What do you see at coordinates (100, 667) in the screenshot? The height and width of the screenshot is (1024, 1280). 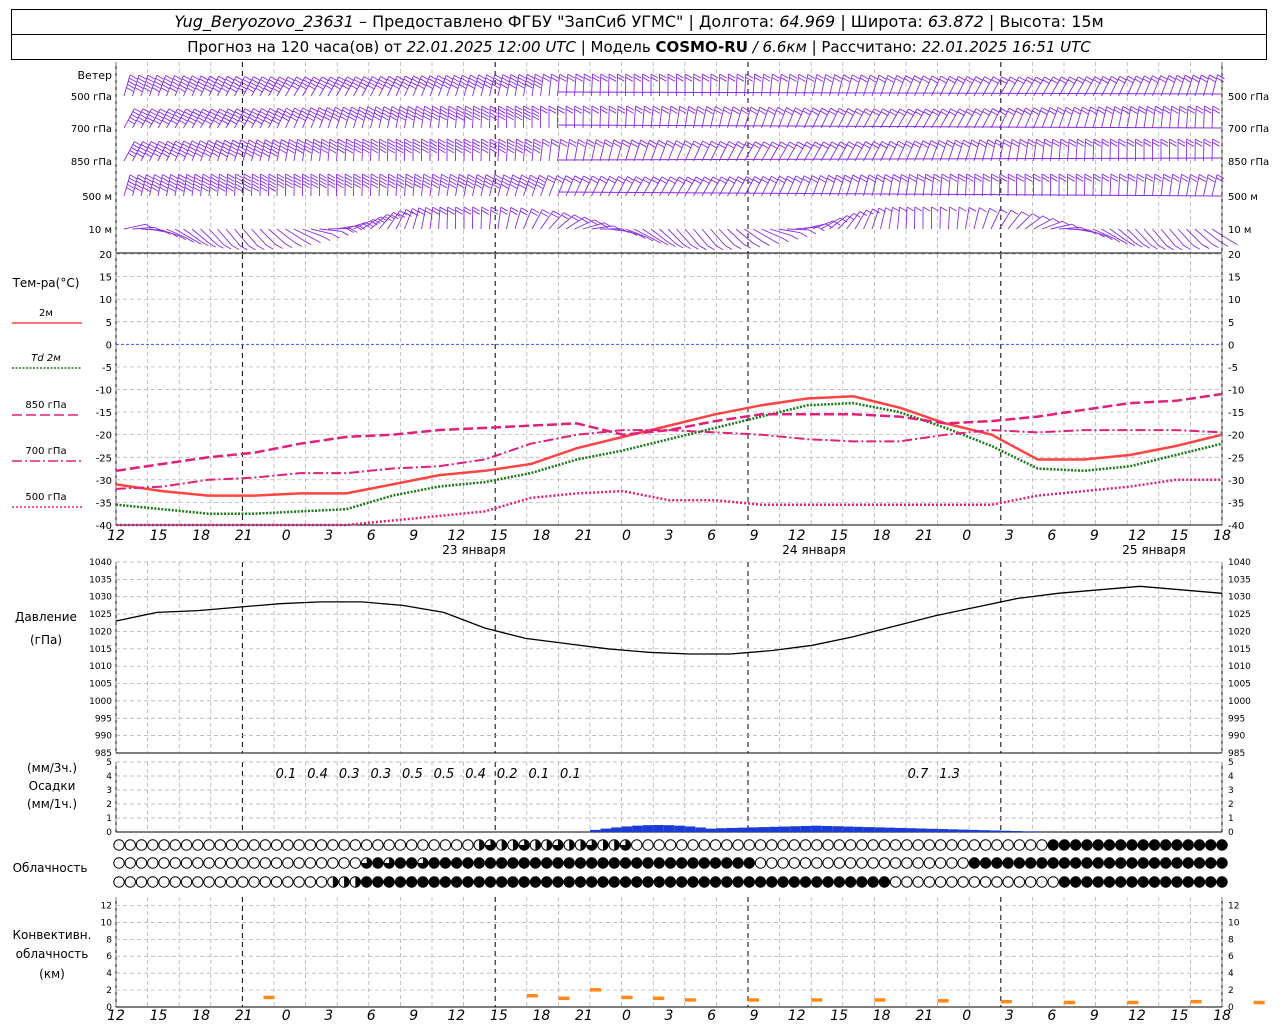 I see `pressure-tick-label: 1010` at bounding box center [100, 667].